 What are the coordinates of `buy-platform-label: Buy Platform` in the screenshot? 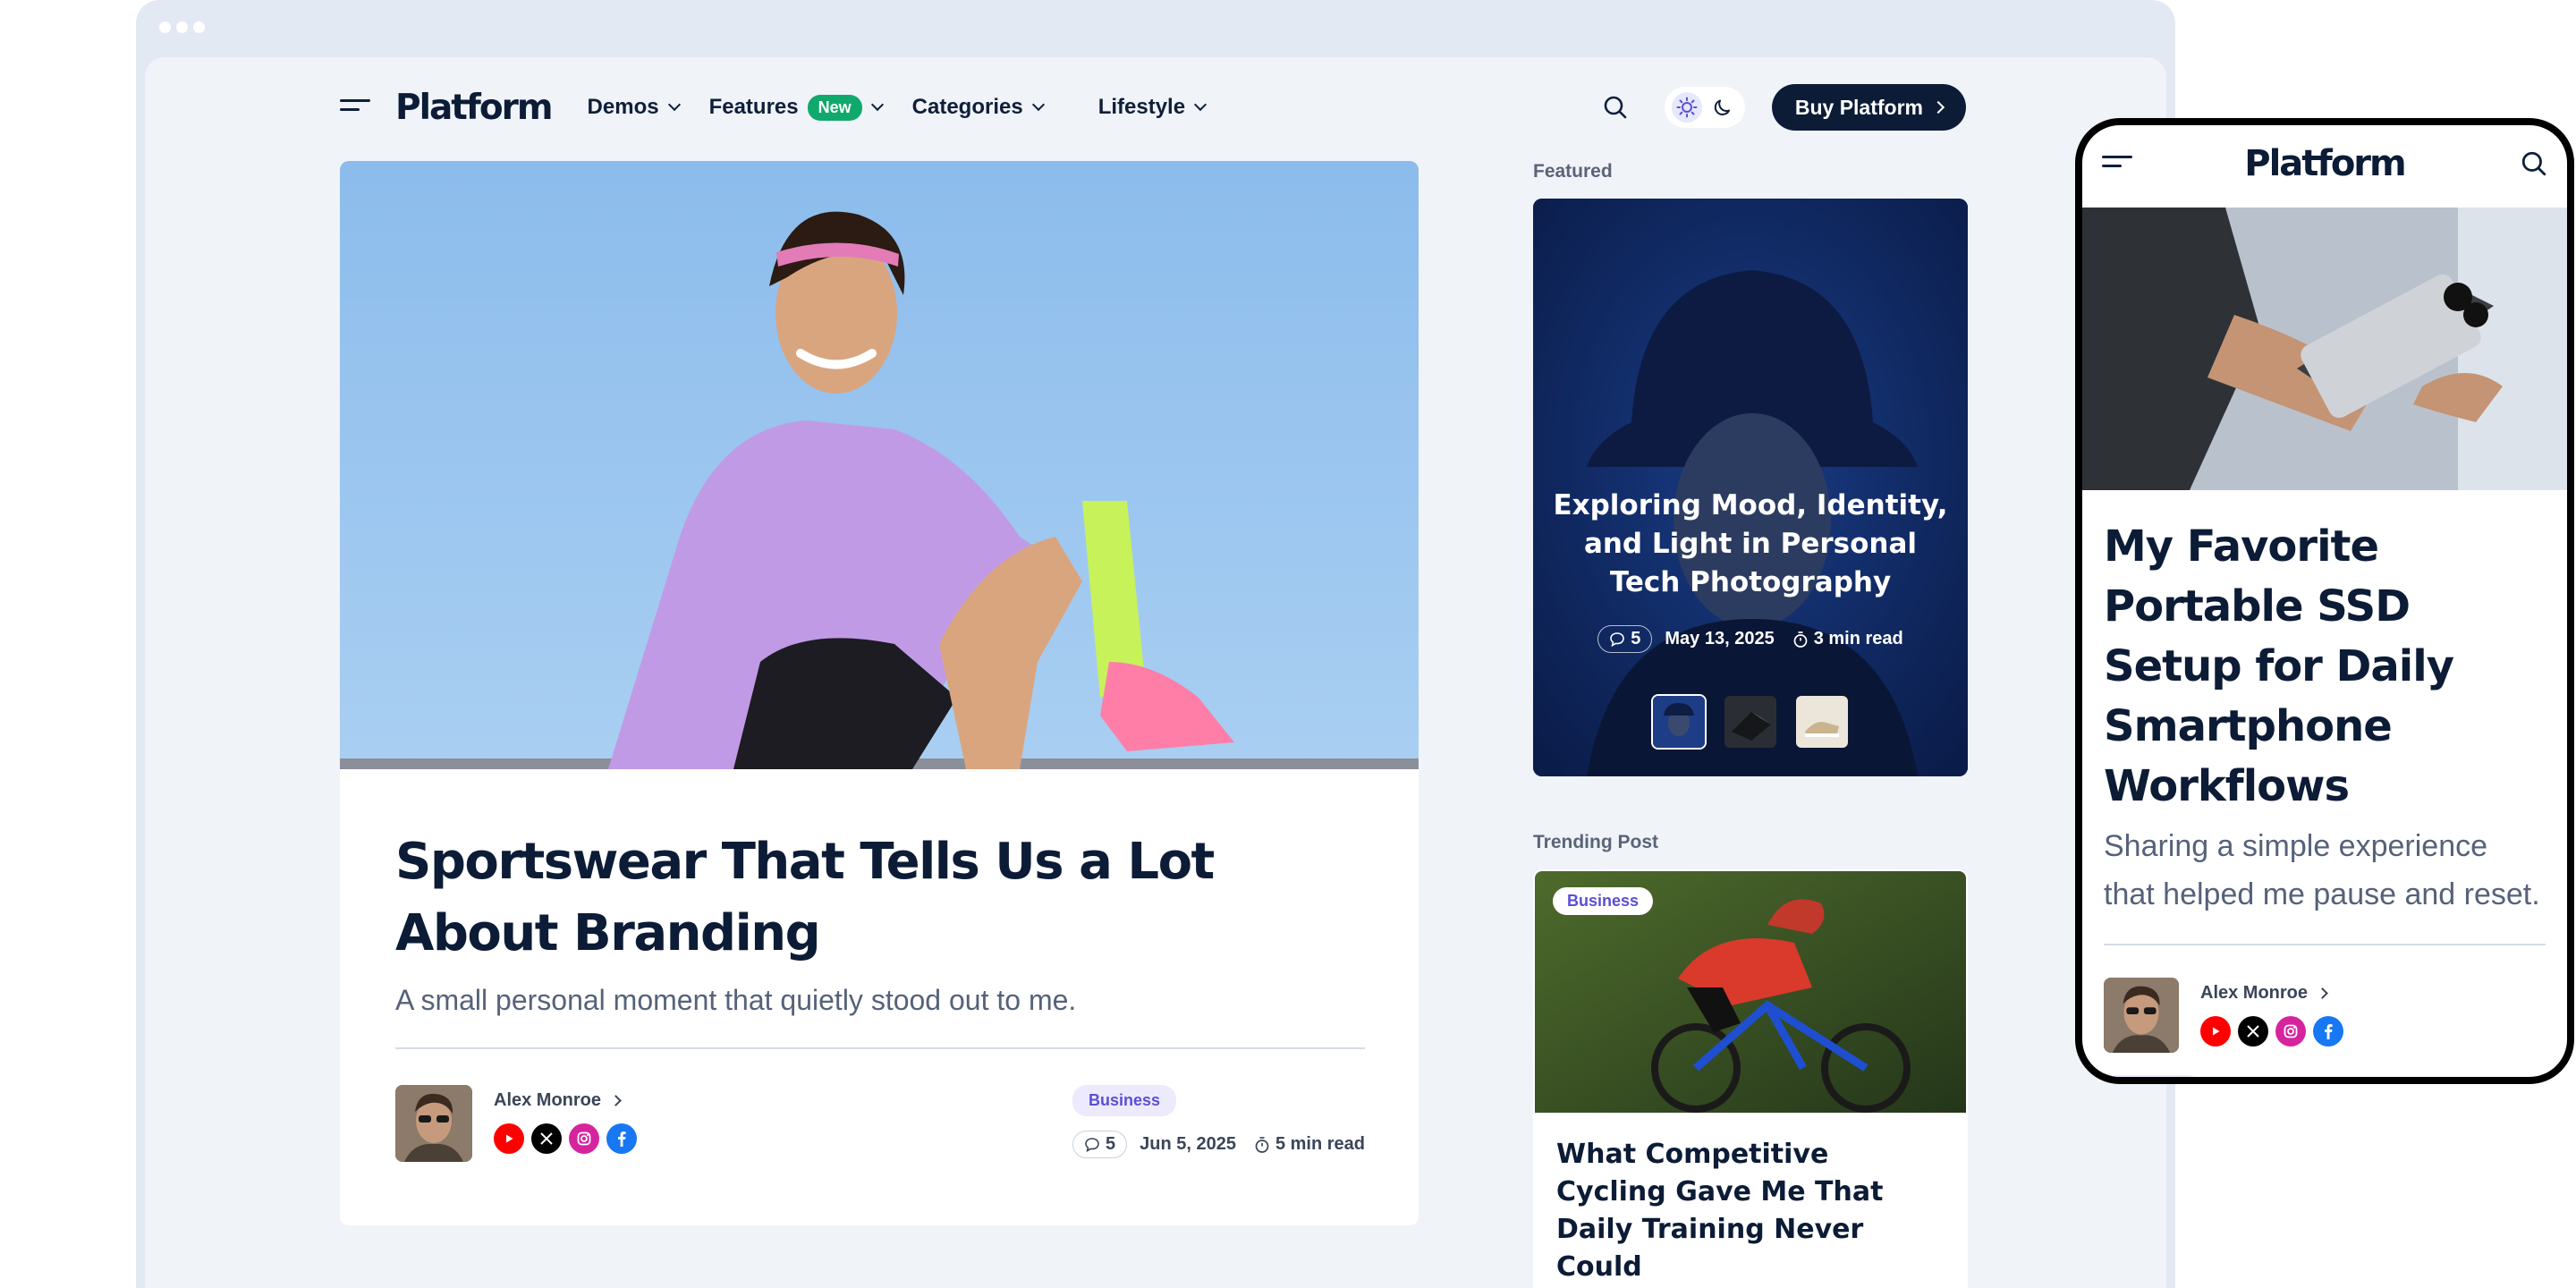 It's located at (1858, 107).